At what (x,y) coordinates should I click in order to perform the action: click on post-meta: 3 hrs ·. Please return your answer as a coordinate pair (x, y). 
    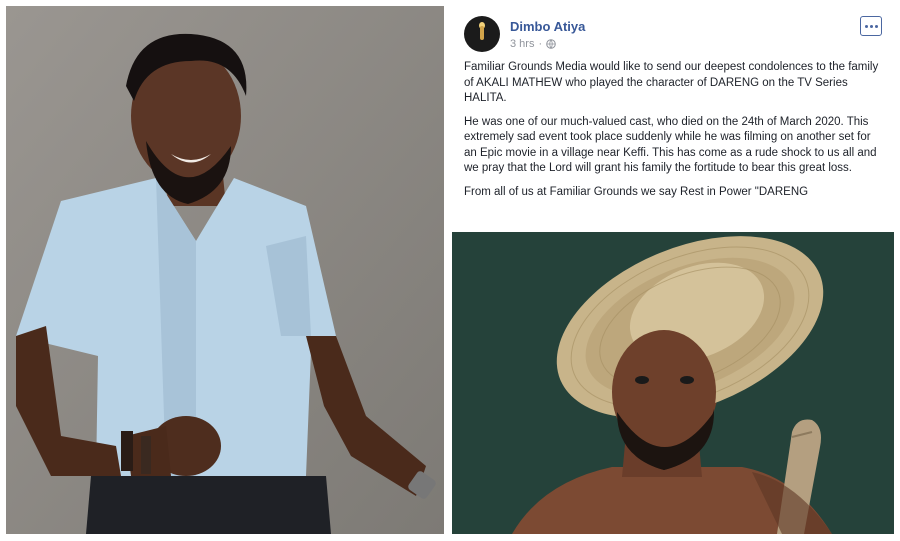
    Looking at the image, I should click on (533, 44).